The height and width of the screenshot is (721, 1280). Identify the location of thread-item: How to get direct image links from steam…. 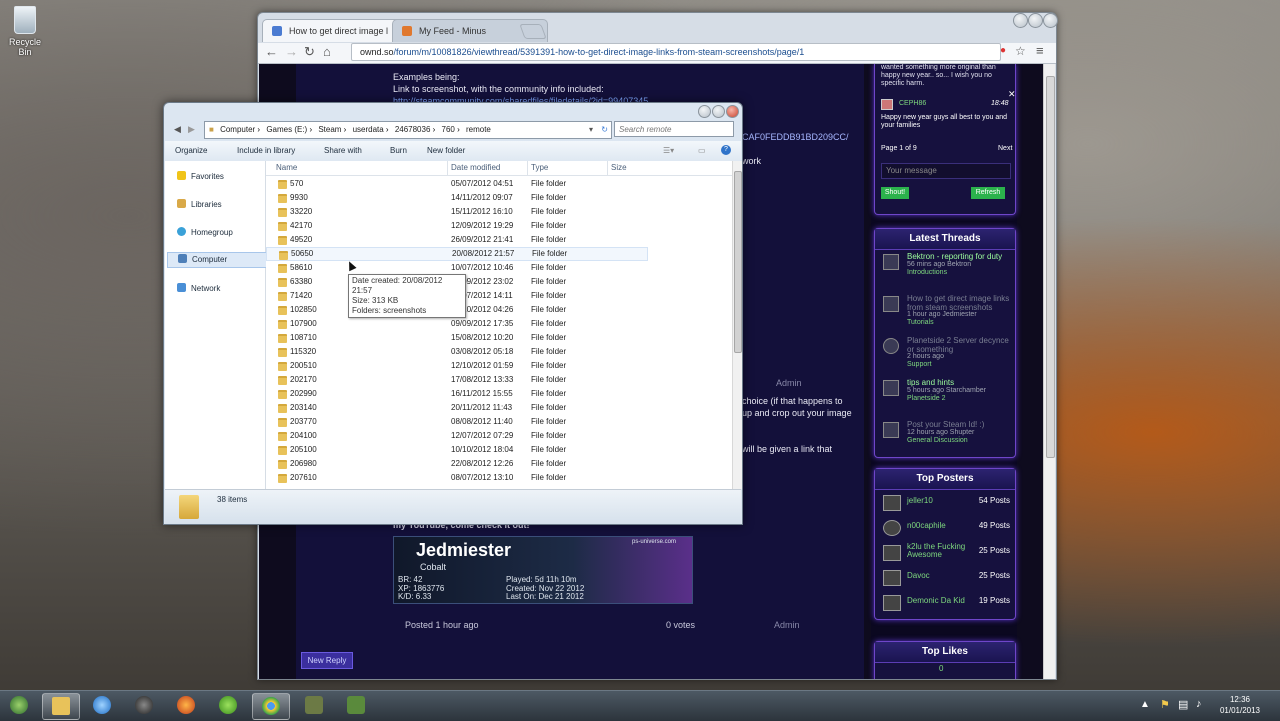
(945, 313).